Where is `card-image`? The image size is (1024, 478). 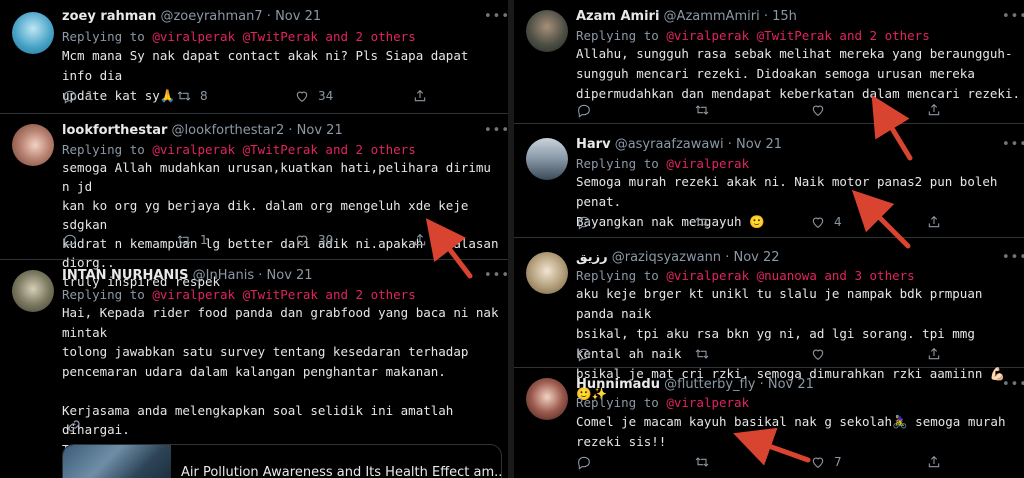 card-image is located at coordinates (117, 461).